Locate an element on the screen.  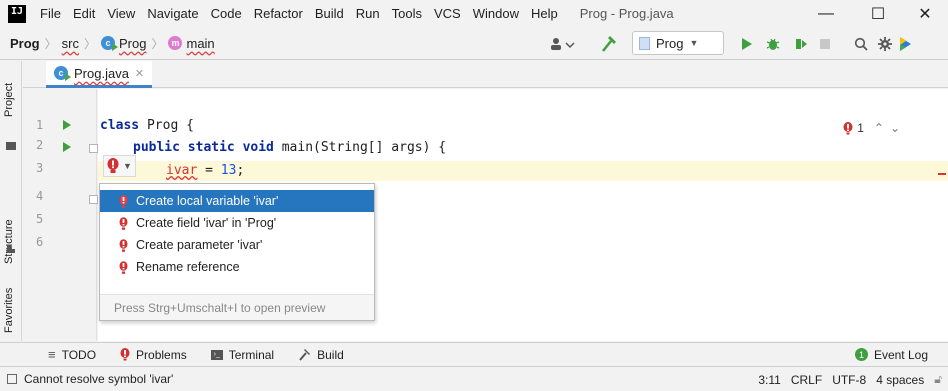
close-tab-icon: ✕ is located at coordinates (139, 73).